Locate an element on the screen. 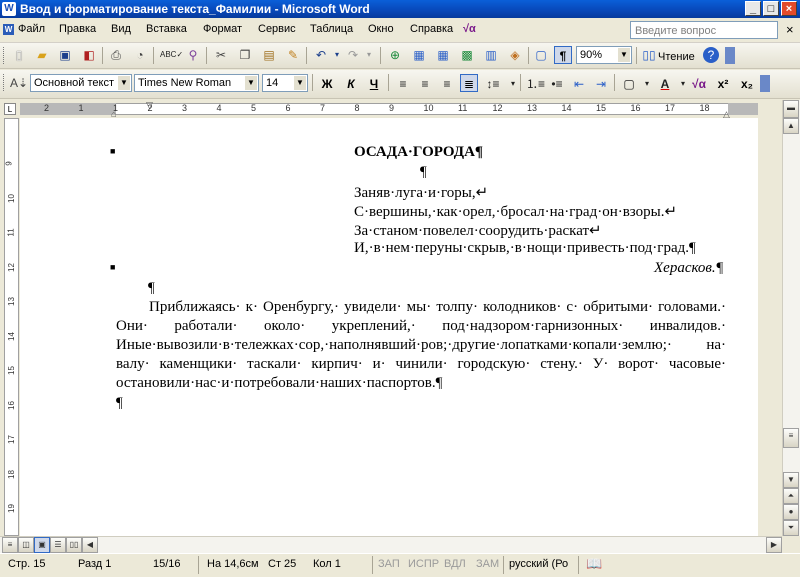 Image resolution: width=800 pixels, height=577 pixels. status-line: Ст 25 is located at coordinates (282, 564).